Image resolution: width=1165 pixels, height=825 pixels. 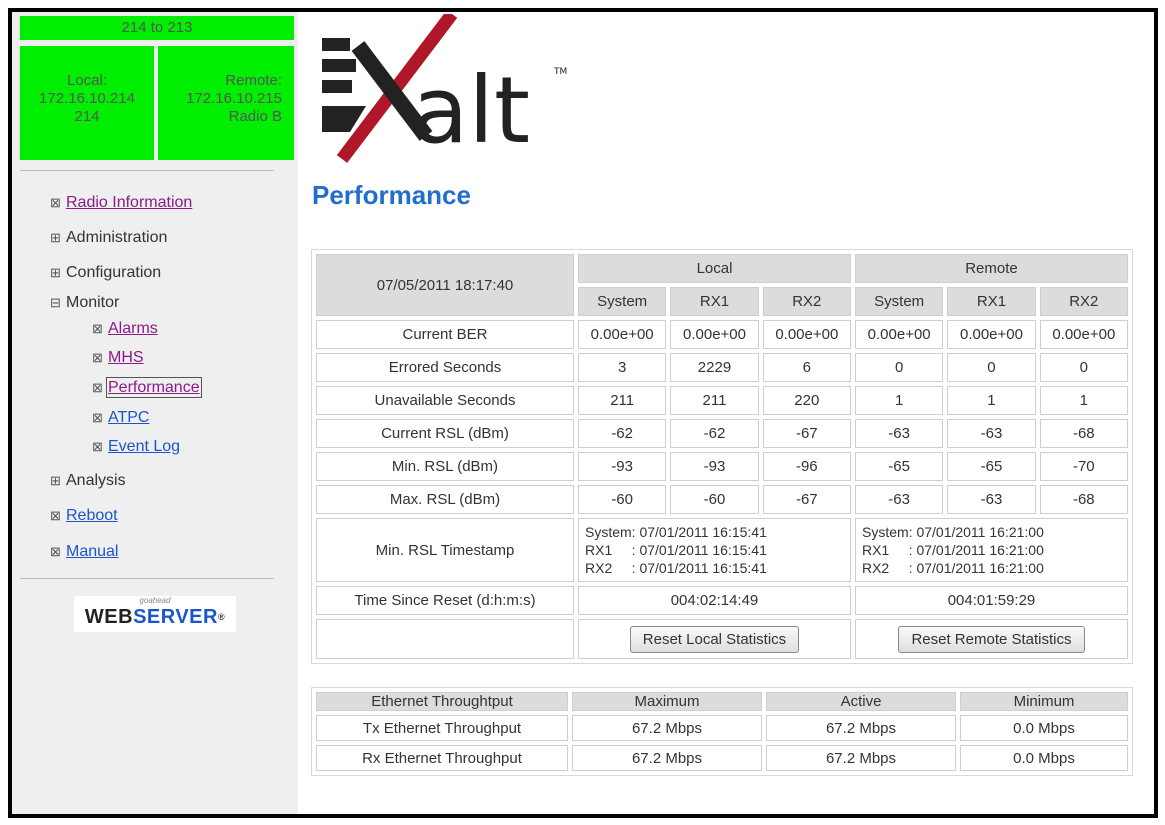 I want to click on remote-header: Remote, so click(x=991, y=268).